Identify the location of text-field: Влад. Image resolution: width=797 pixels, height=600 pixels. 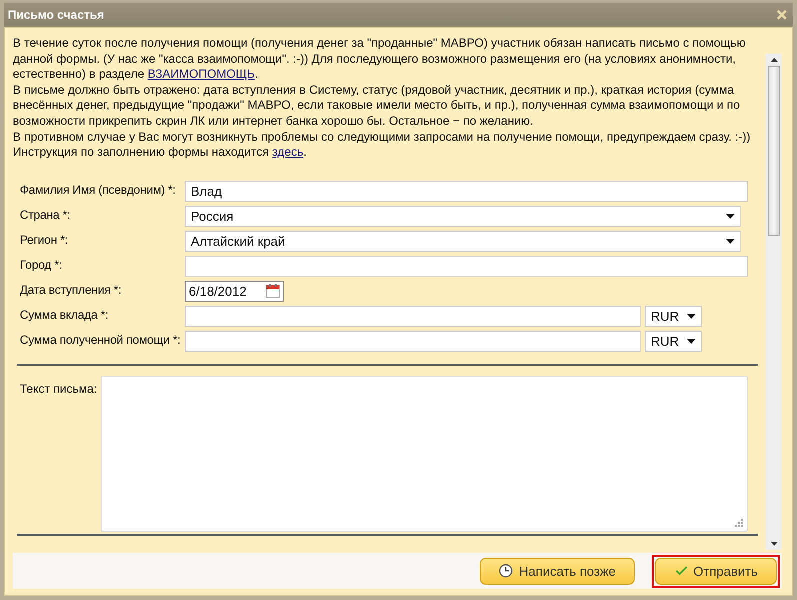
(466, 191).